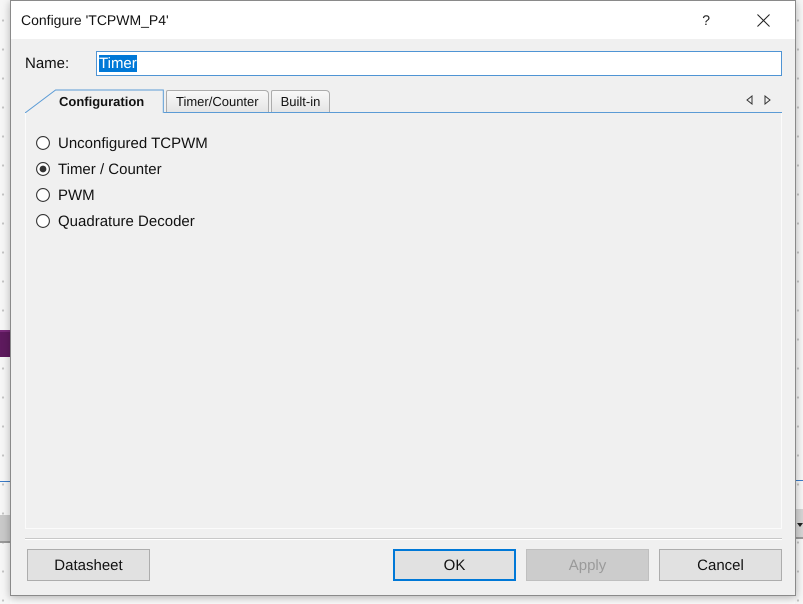  I want to click on toolbar-strip, so click(5, 529).